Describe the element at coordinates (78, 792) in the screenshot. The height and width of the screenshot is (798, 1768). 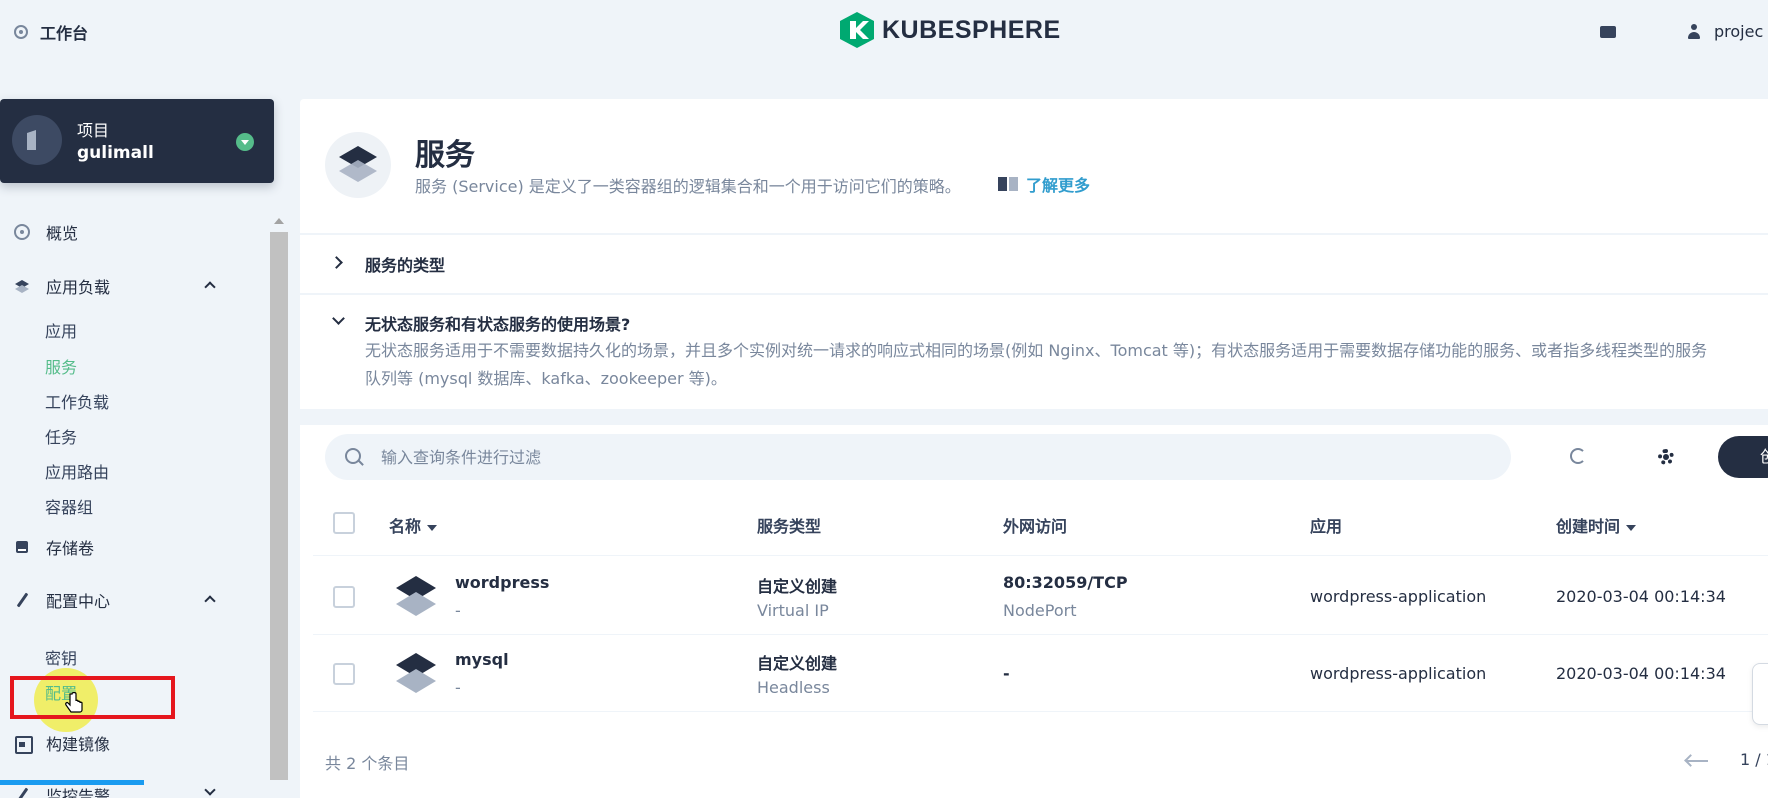
I see `sidebar-group-label: 监控告警` at that location.